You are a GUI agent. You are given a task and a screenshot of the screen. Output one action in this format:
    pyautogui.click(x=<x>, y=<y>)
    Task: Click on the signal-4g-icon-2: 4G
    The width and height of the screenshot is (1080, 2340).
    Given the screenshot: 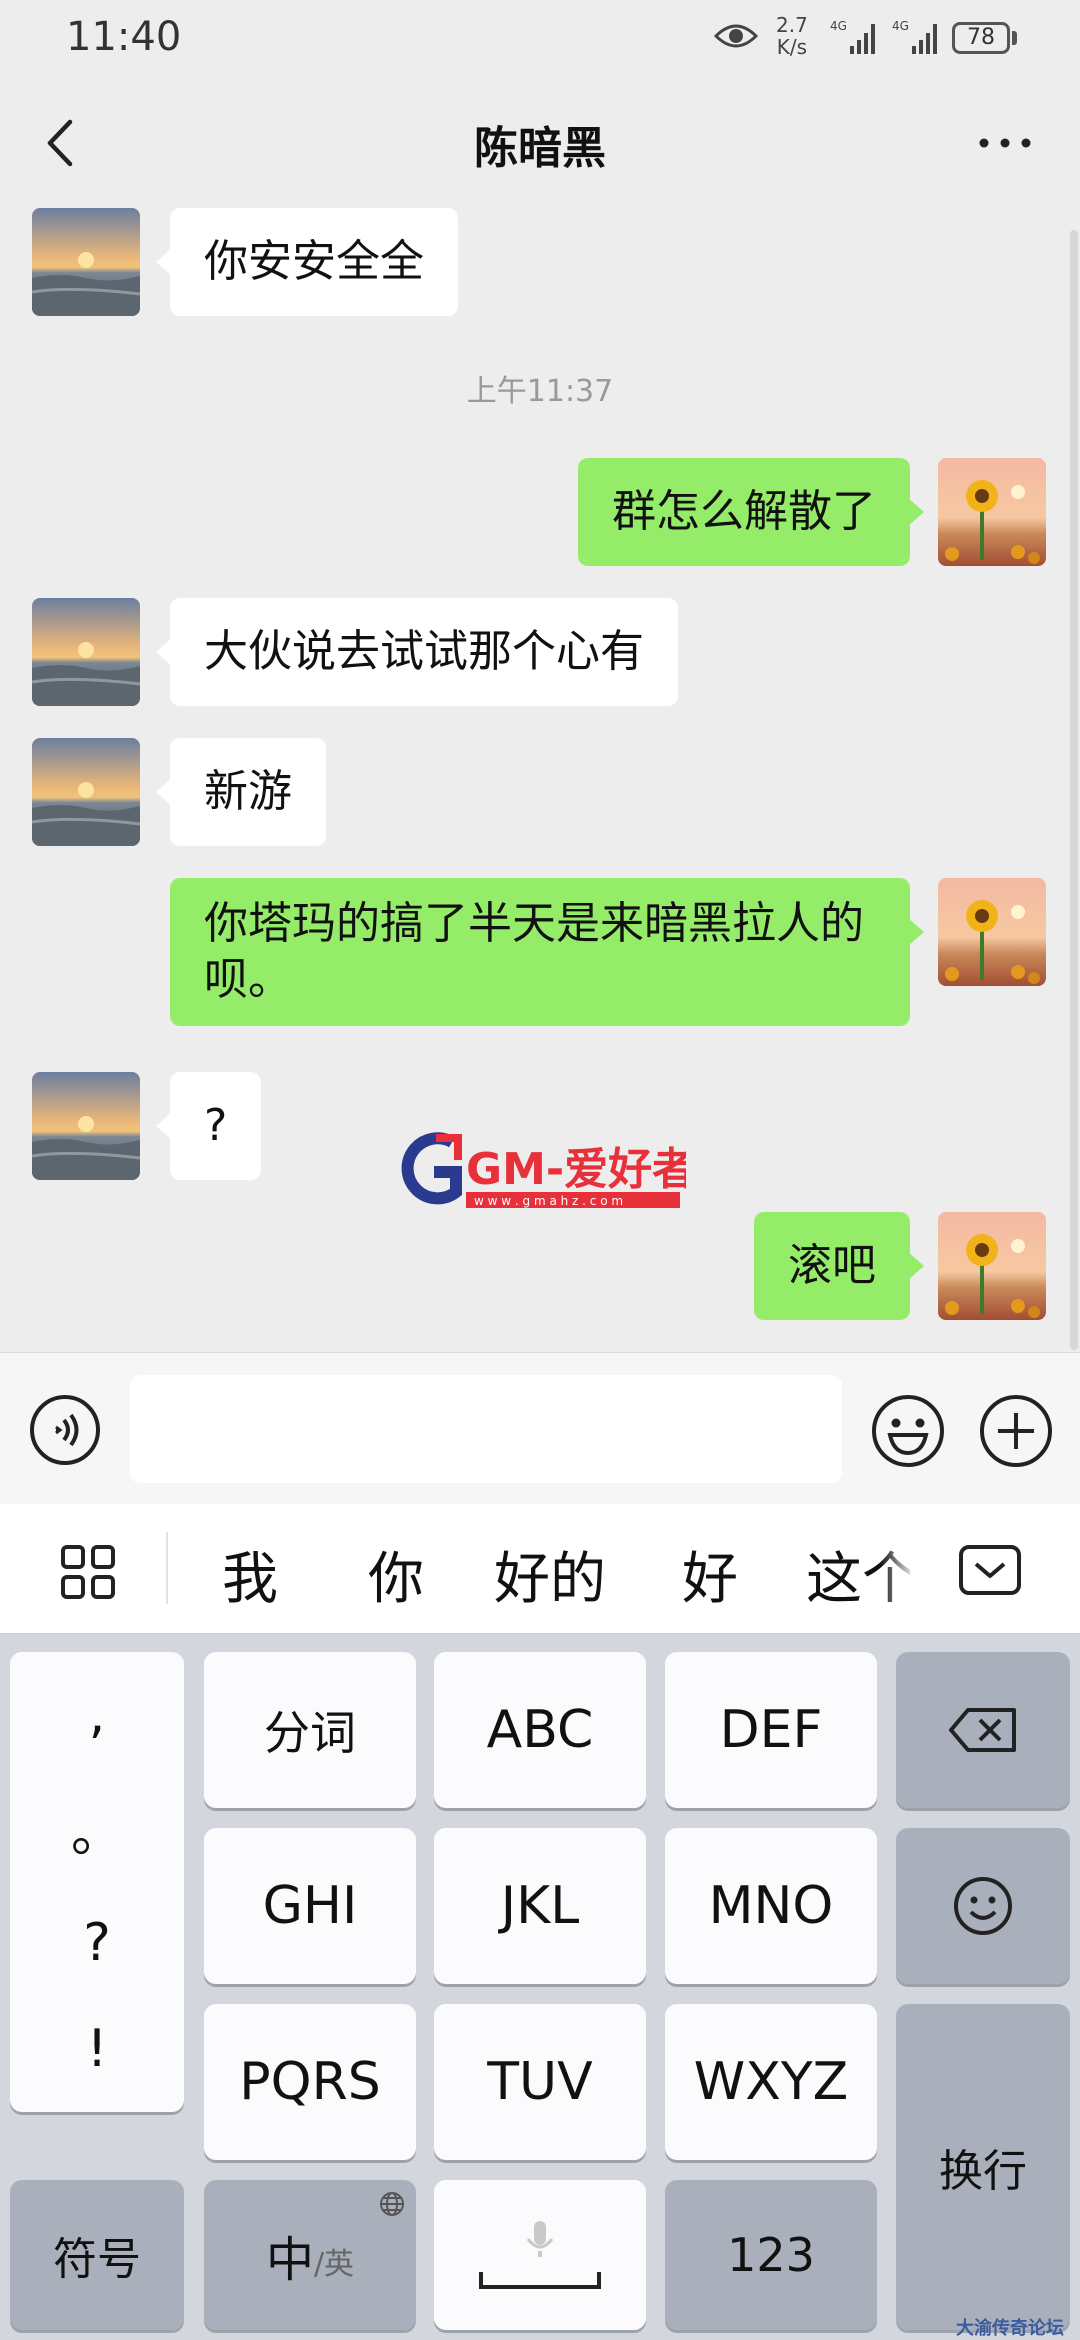 What is the action you would take?
    pyautogui.click(x=914, y=36)
    